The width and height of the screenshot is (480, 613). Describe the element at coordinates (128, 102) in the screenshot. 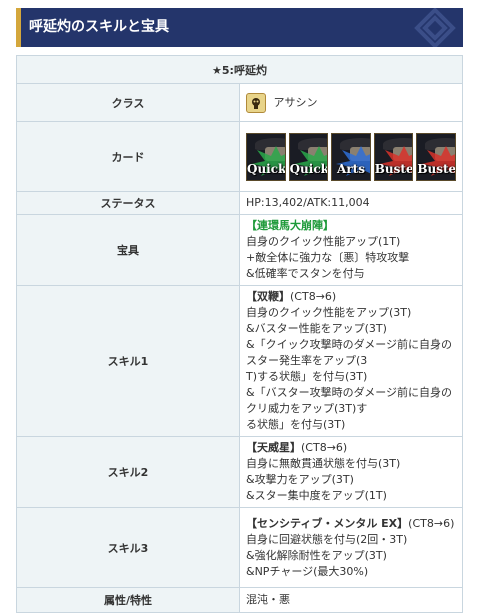

I see `class-header: クラス` at that location.